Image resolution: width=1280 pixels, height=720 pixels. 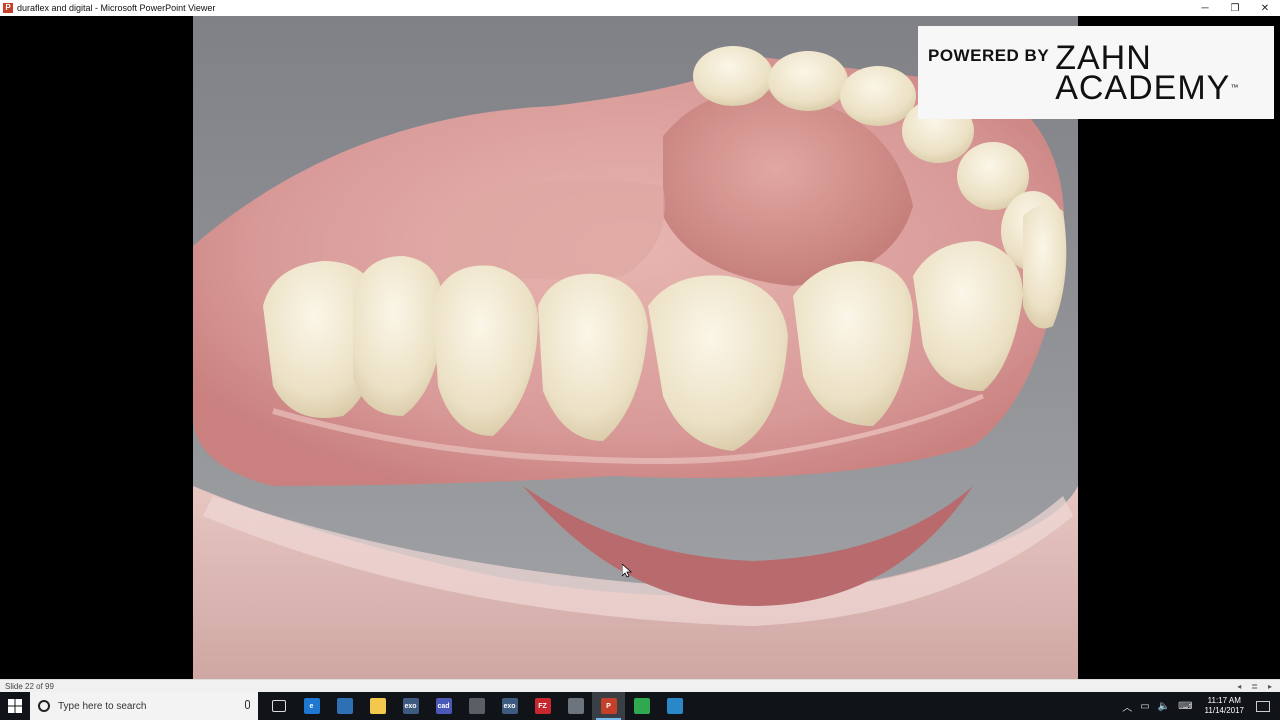 I want to click on taskbar-task-view-button, so click(x=278, y=706).